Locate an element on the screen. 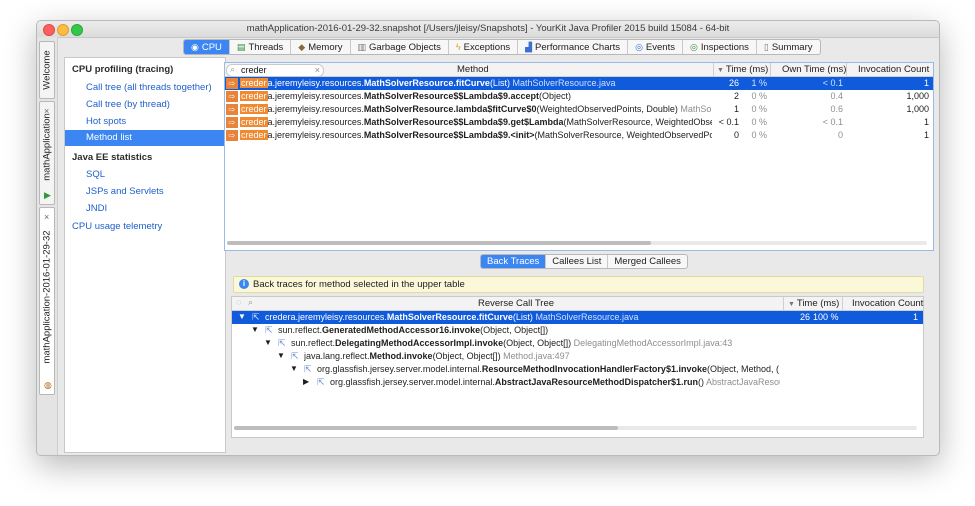 The height and width of the screenshot is (506, 975). method-search-input: creder is located at coordinates (254, 70).